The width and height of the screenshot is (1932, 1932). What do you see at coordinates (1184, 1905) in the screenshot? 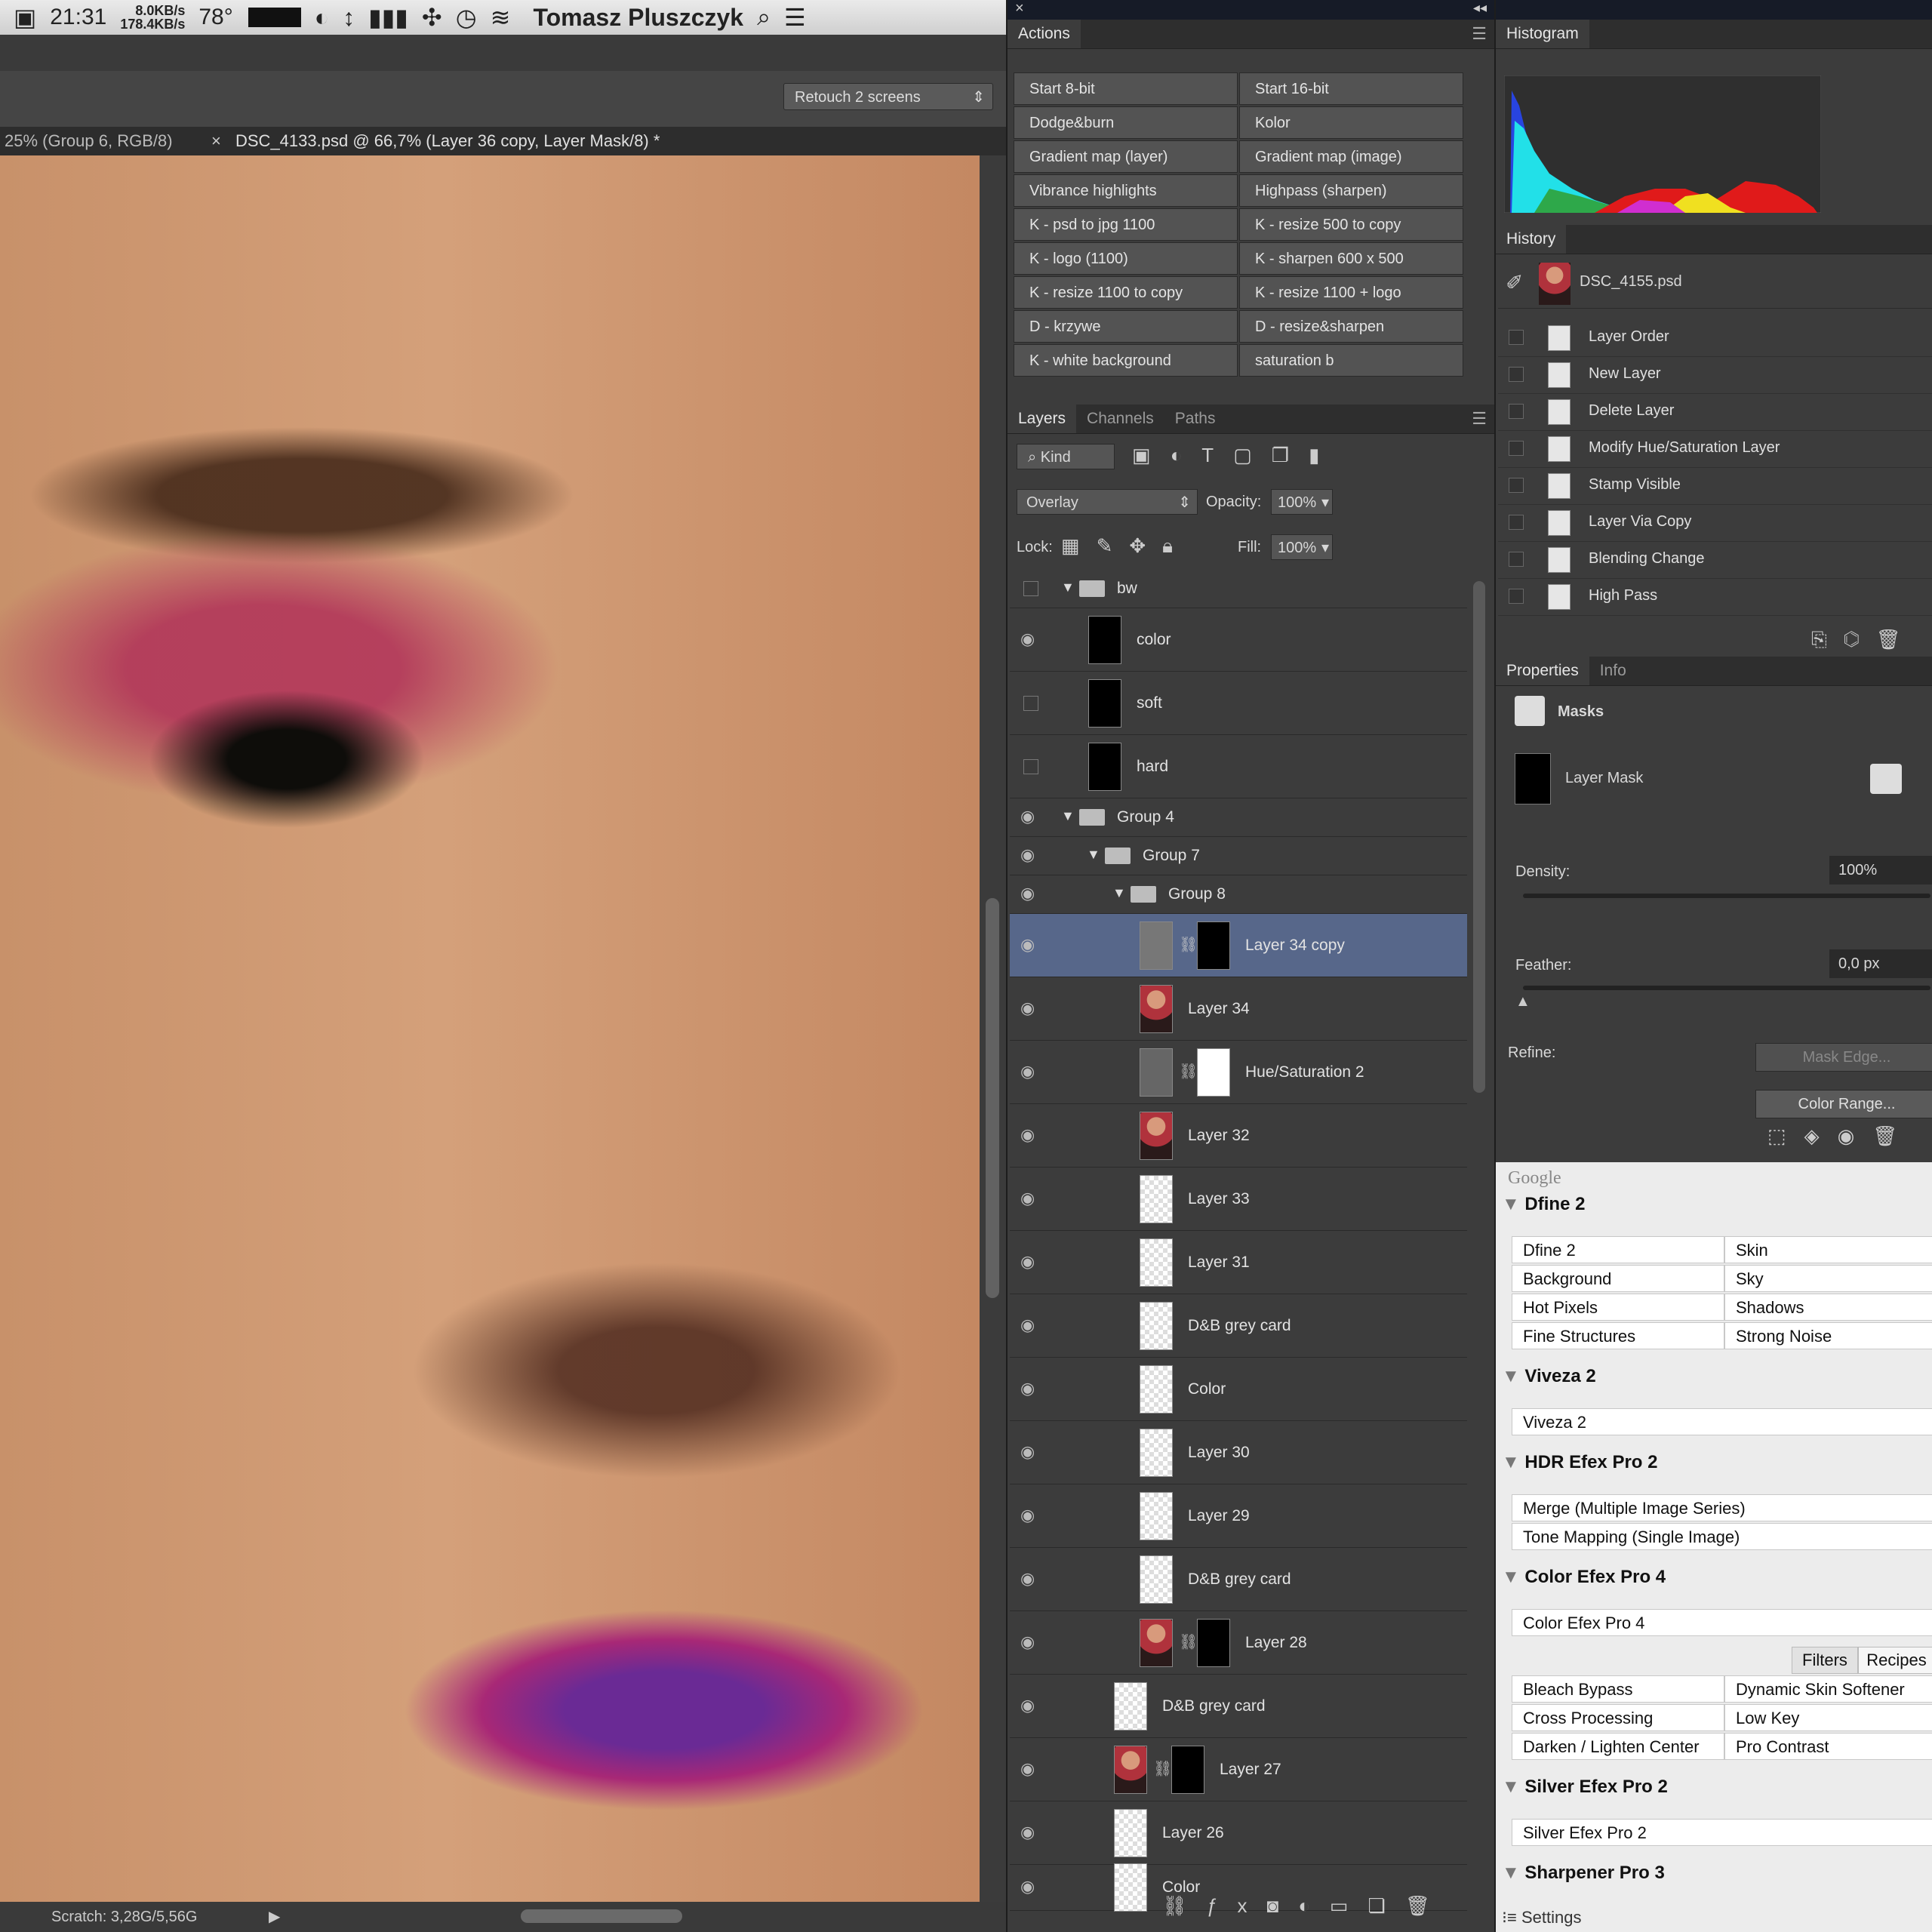
I see `link-layers-icon: ⛓︎` at bounding box center [1184, 1905].